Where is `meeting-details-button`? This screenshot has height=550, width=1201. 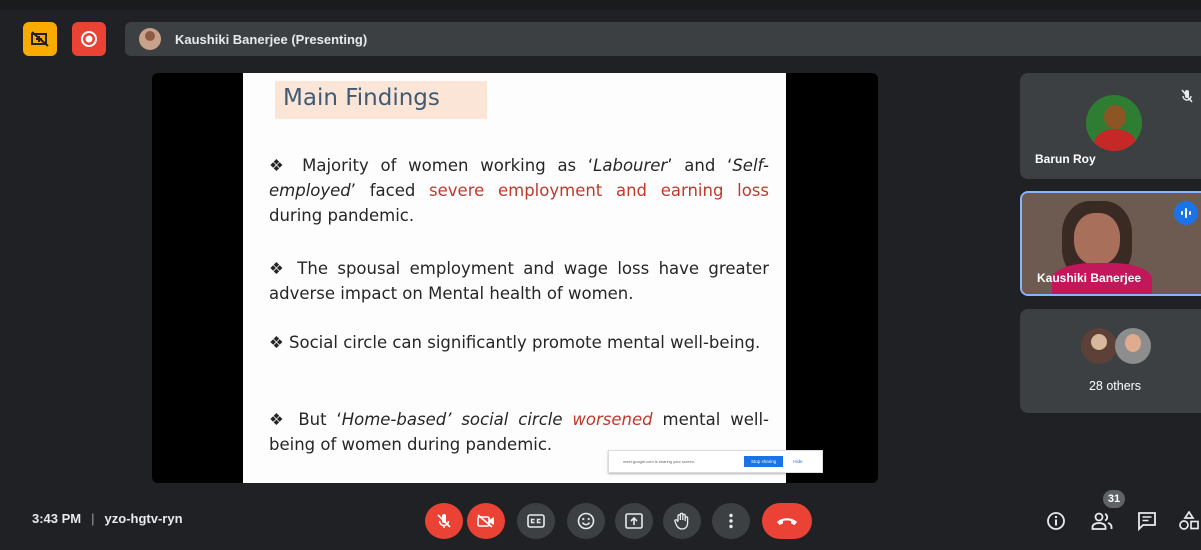
meeting-details-button is located at coordinates (1056, 521).